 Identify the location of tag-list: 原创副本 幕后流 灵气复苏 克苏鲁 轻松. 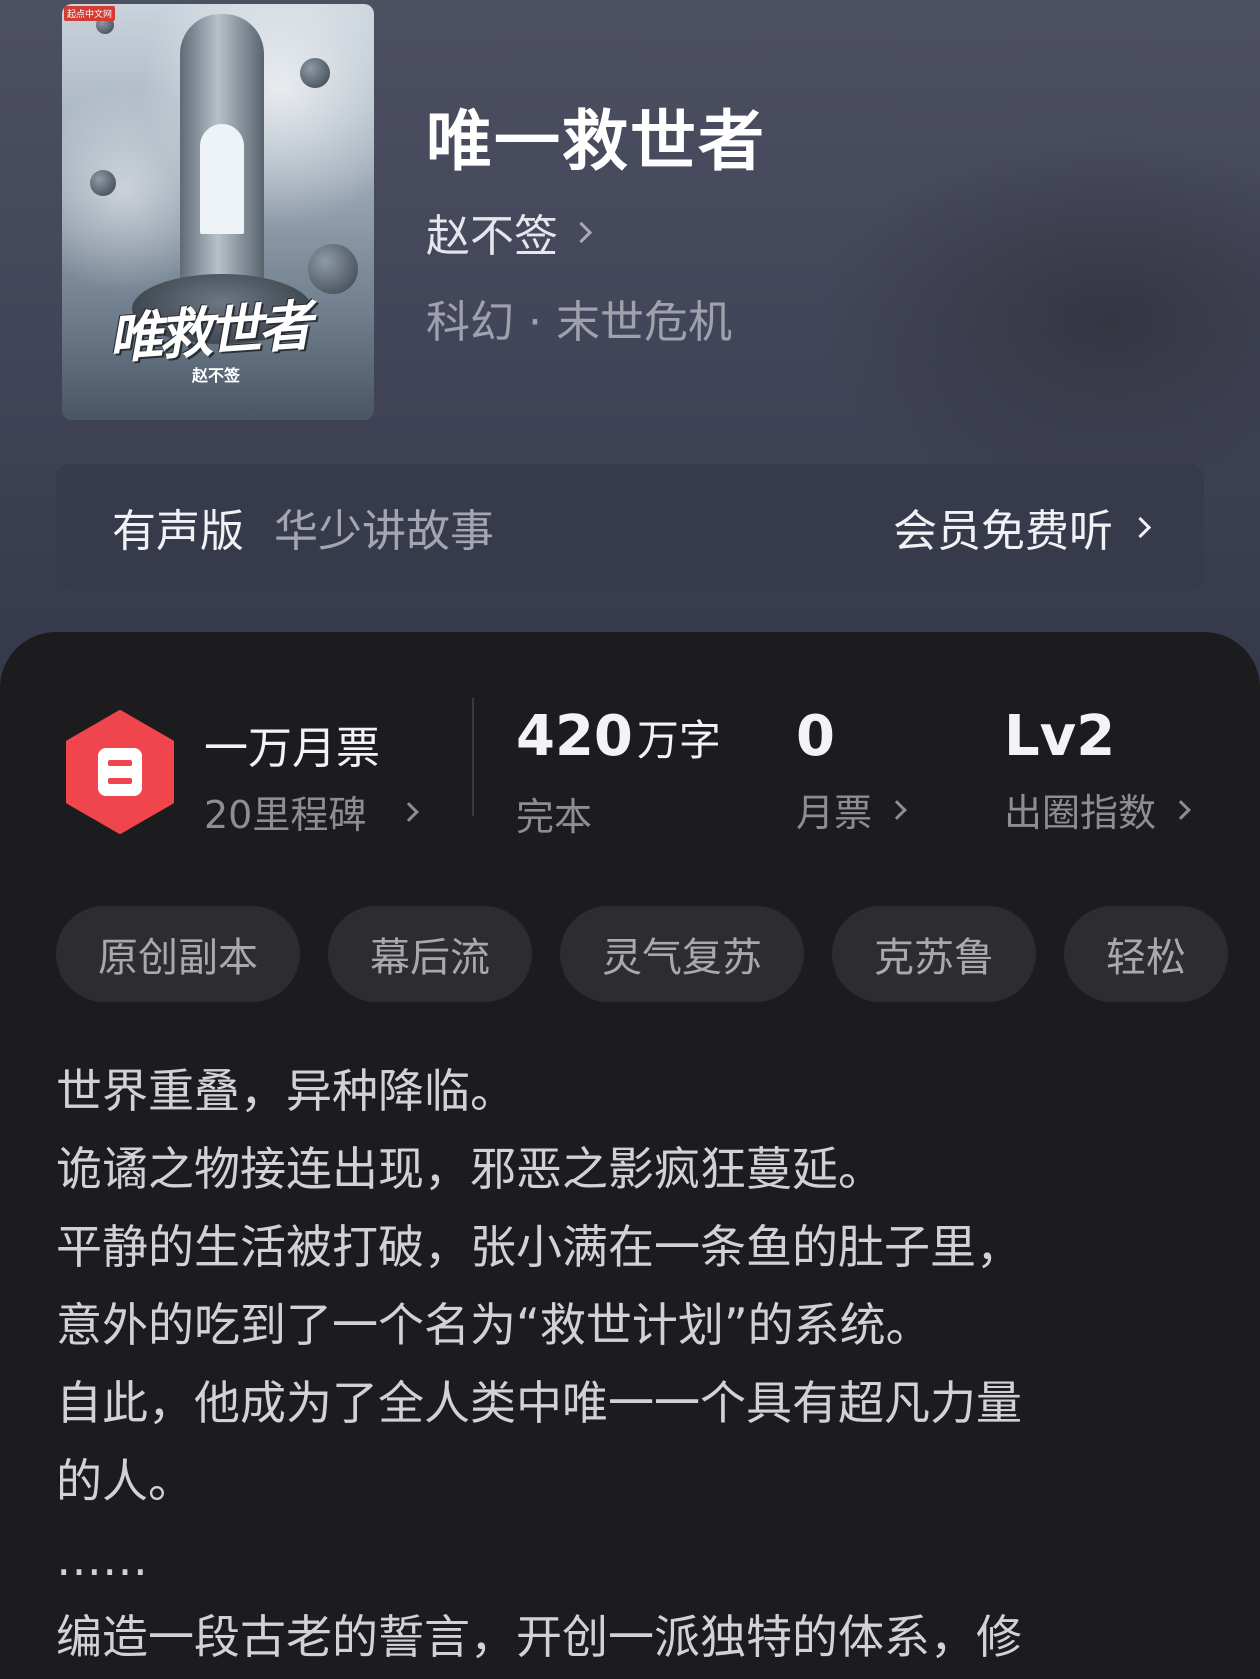
(642, 954).